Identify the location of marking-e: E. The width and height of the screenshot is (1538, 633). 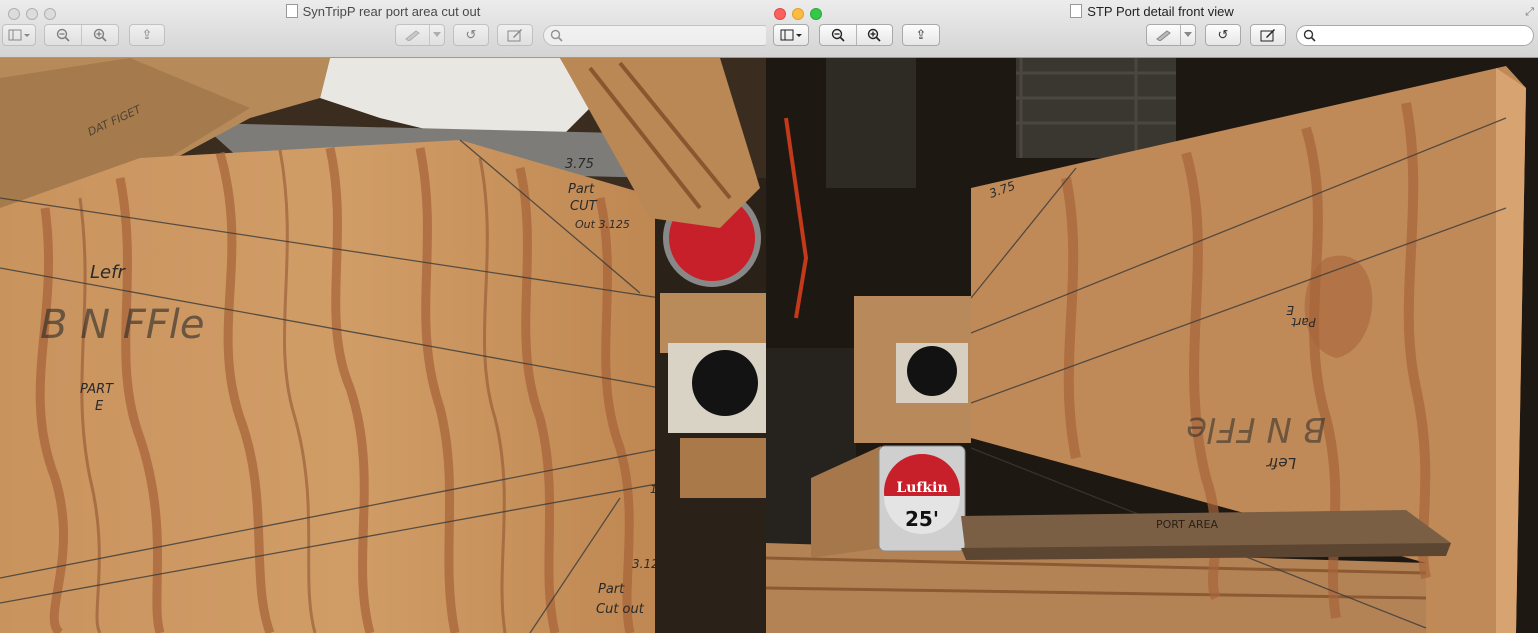
(99, 406).